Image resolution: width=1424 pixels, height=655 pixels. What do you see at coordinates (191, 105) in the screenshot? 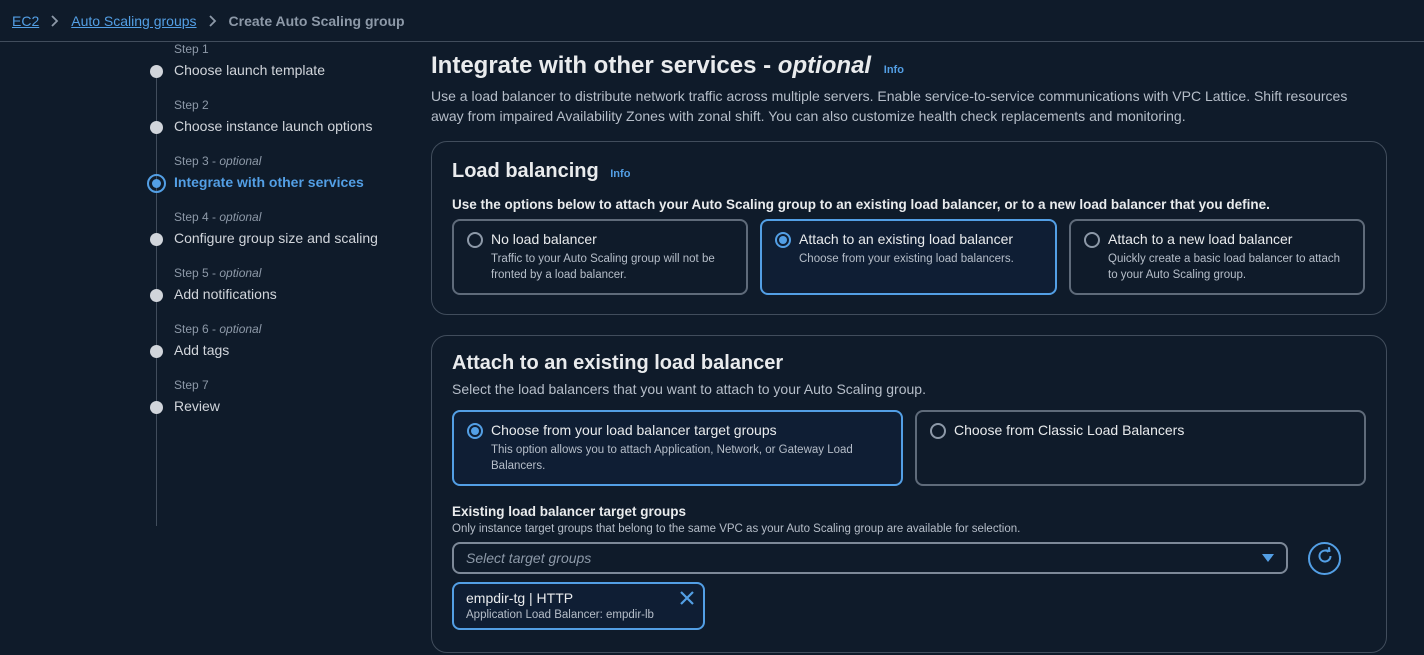
I see `step-number: Step 2` at bounding box center [191, 105].